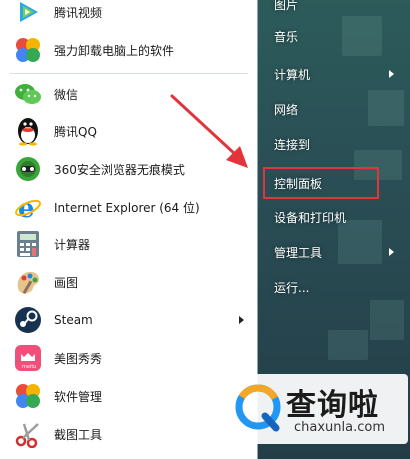 The image size is (410, 459). What do you see at coordinates (321, 183) in the screenshot?
I see `control-panel-highlight` at bounding box center [321, 183].